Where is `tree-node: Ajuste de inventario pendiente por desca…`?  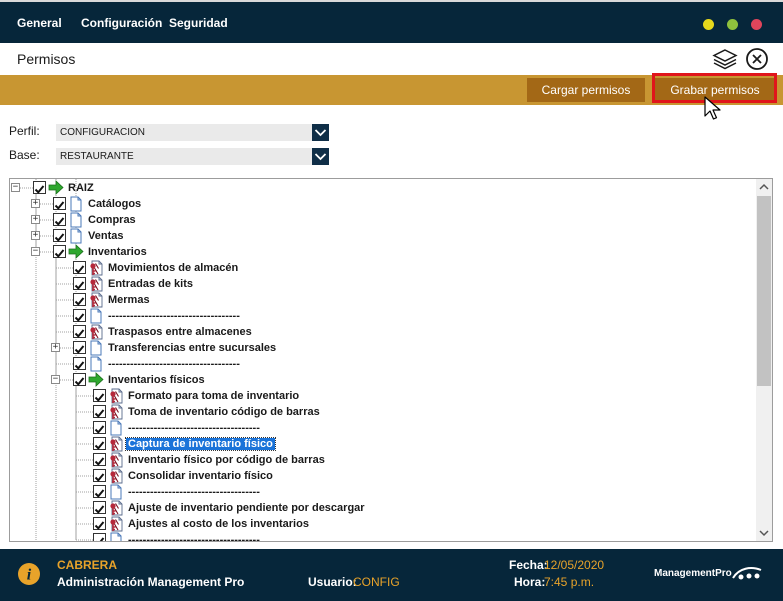
tree-node: Ajuste de inventario pendiente por desca… is located at coordinates (380, 508).